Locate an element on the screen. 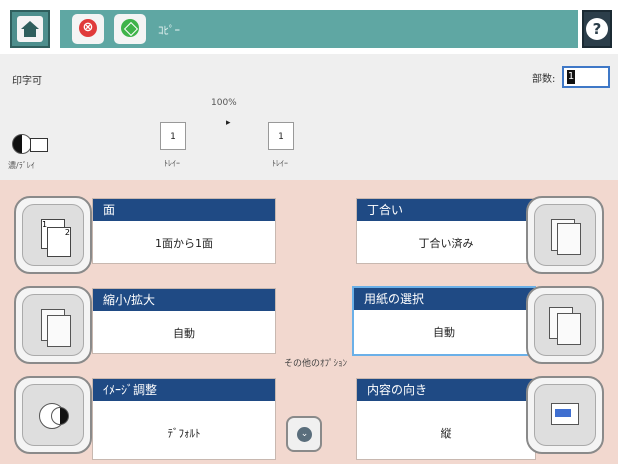  darkness-icon is located at coordinates (22, 144).